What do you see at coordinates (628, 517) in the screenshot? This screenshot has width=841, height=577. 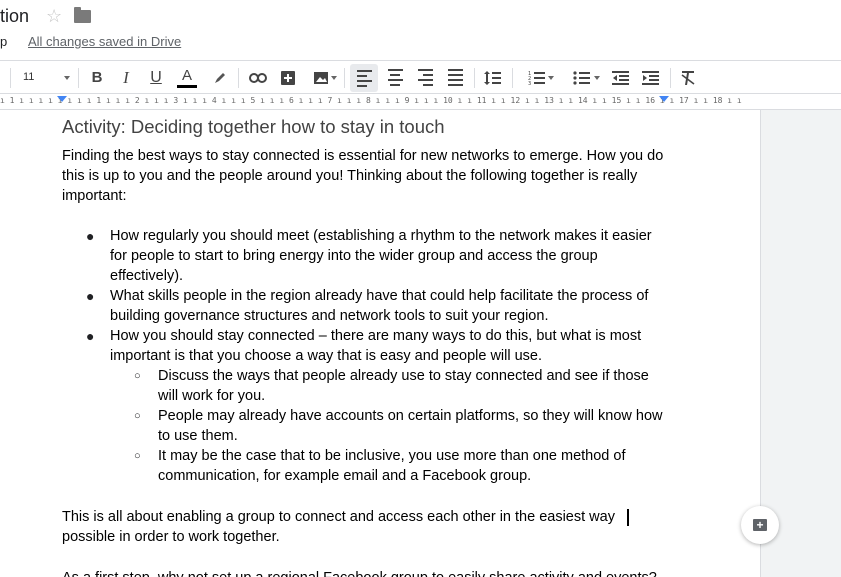 I see `text-cursor` at bounding box center [628, 517].